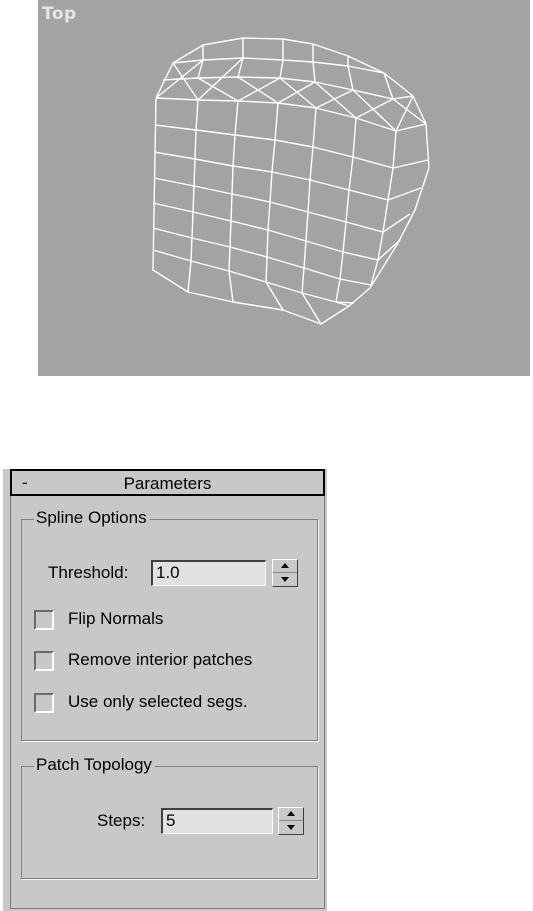  I want to click on threshold-label: Threshold:, so click(88, 572).